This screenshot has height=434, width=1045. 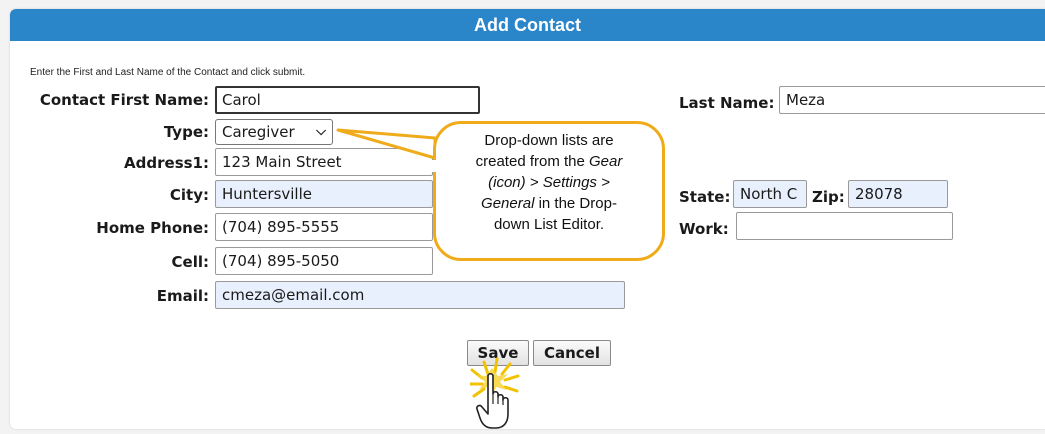 I want to click on address1-label: Address1:, so click(x=166, y=163).